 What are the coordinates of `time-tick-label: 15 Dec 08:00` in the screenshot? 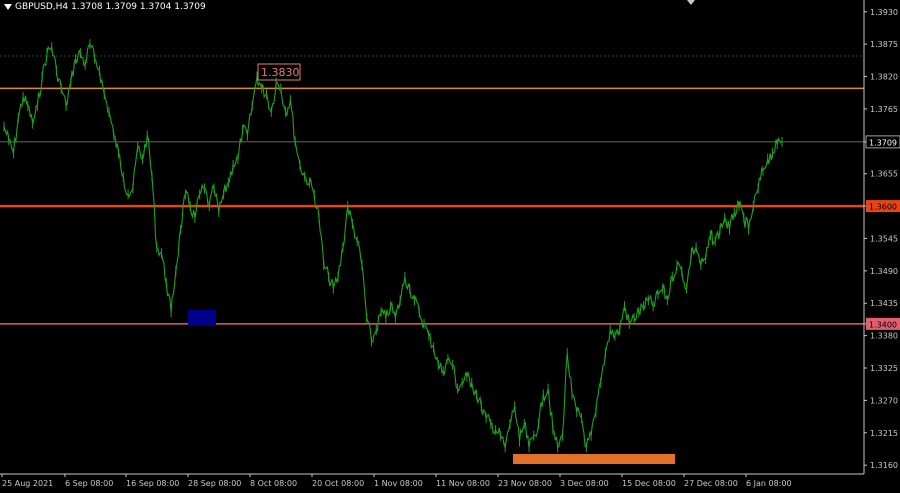 It's located at (649, 483).